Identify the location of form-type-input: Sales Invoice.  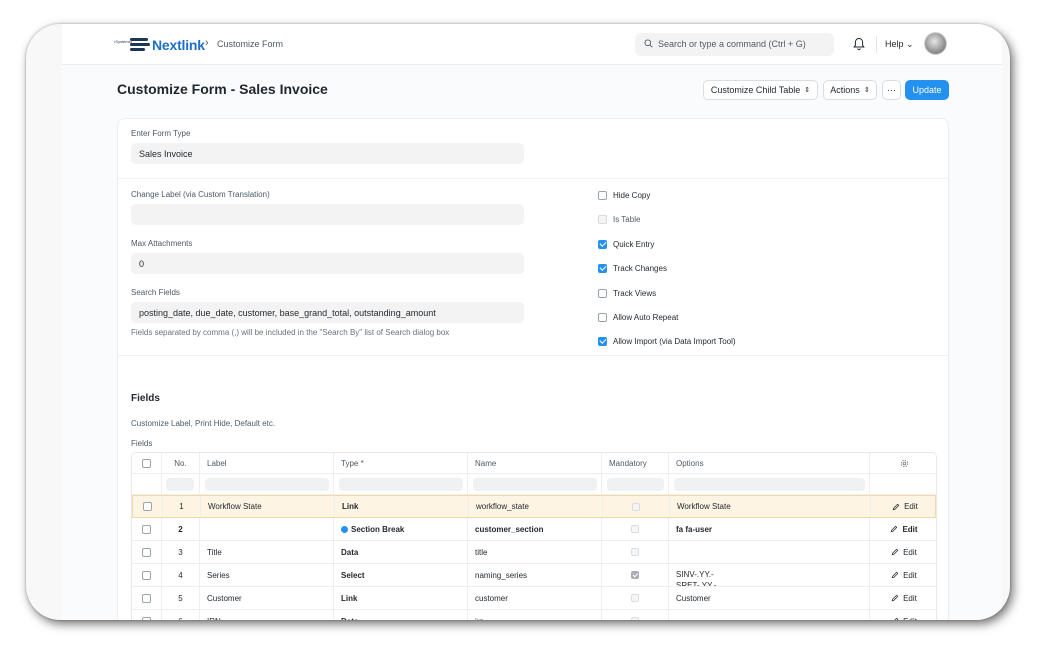
(327, 153).